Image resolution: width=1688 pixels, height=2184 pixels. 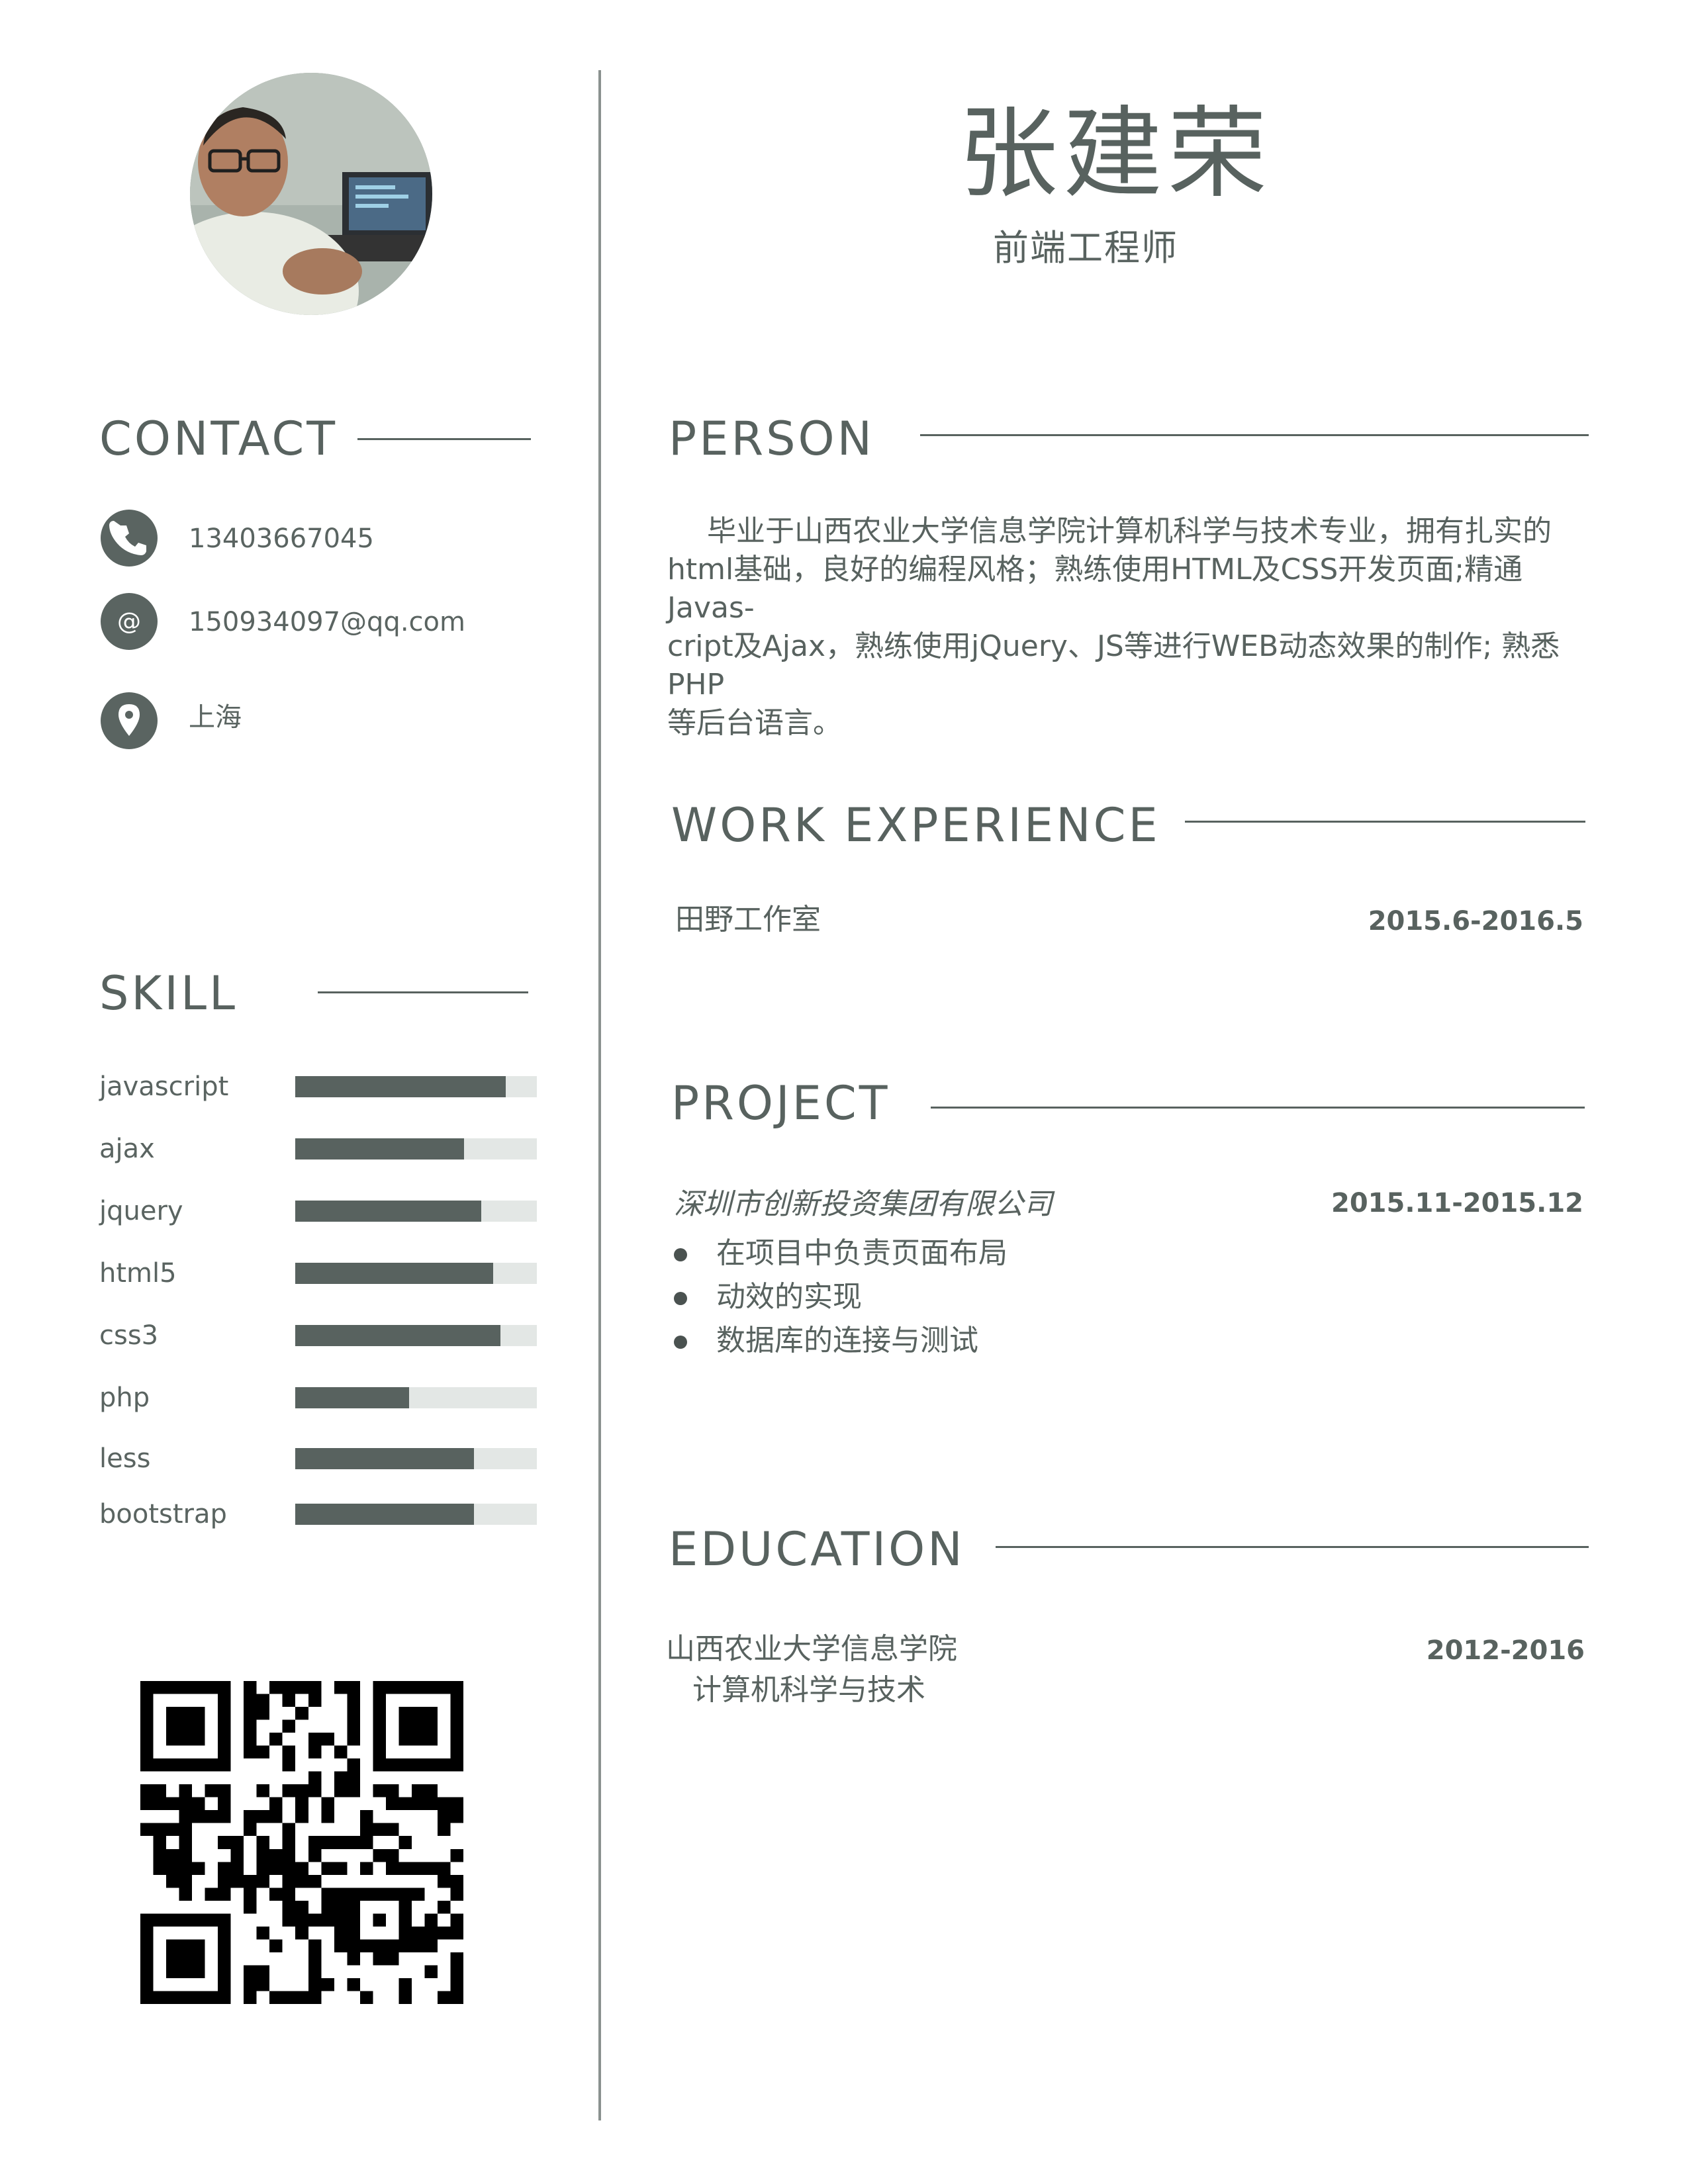 What do you see at coordinates (327, 622) in the screenshot?
I see `email-address: 150934097@qq.com` at bounding box center [327, 622].